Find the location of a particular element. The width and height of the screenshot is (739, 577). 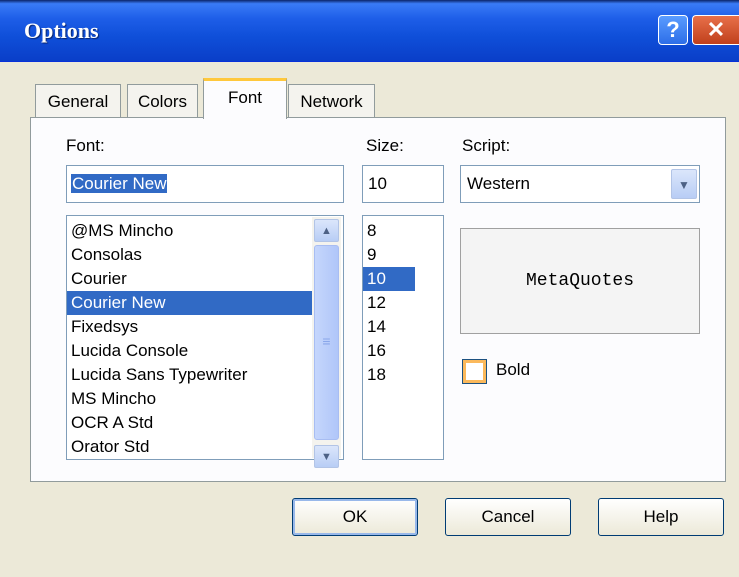

font-list-item: Terminal is located at coordinates (190, 459).